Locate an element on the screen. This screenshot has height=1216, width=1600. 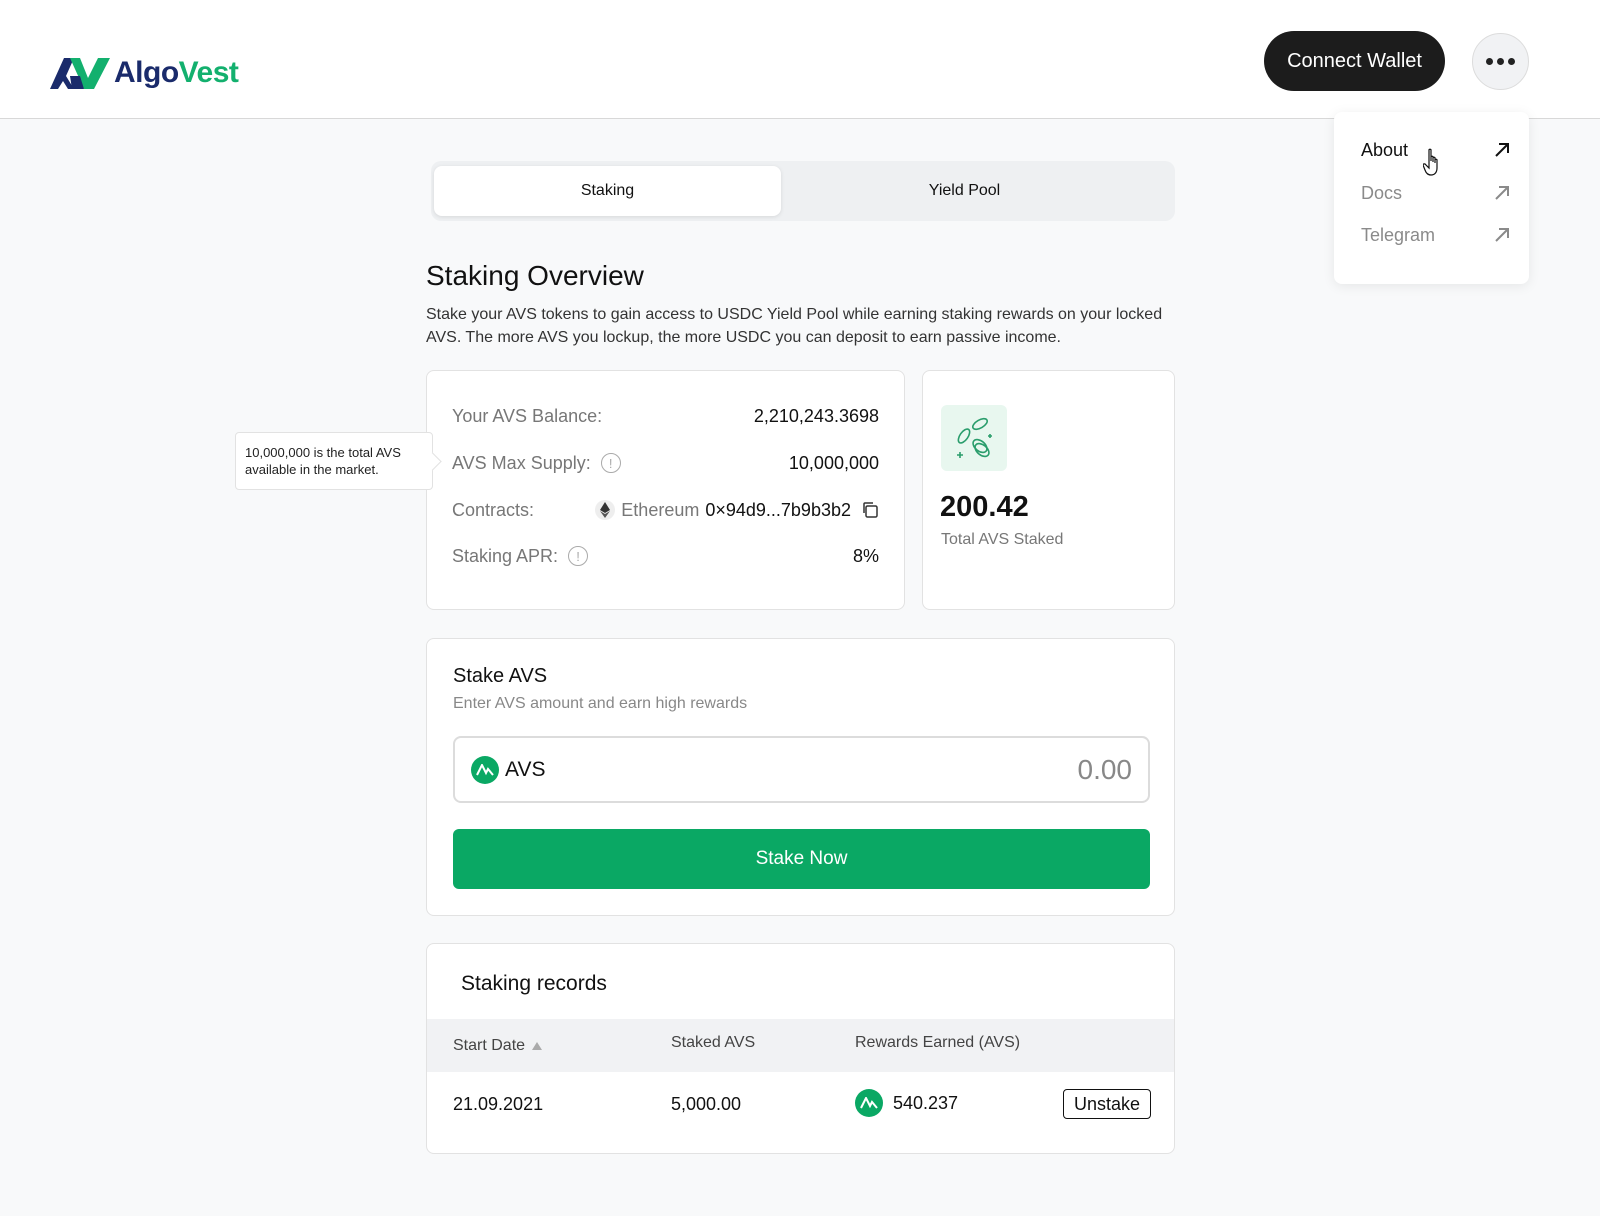
unstake-button: Unstake is located at coordinates (1107, 1104).